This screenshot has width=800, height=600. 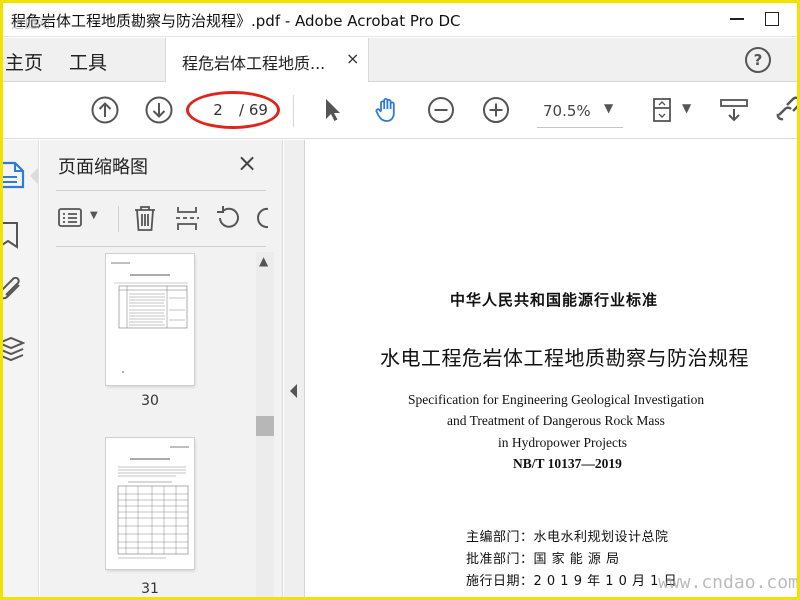 I want to click on doc-title-en-line2: and Treatment of Dangerous Rock Mass, so click(x=556, y=420).